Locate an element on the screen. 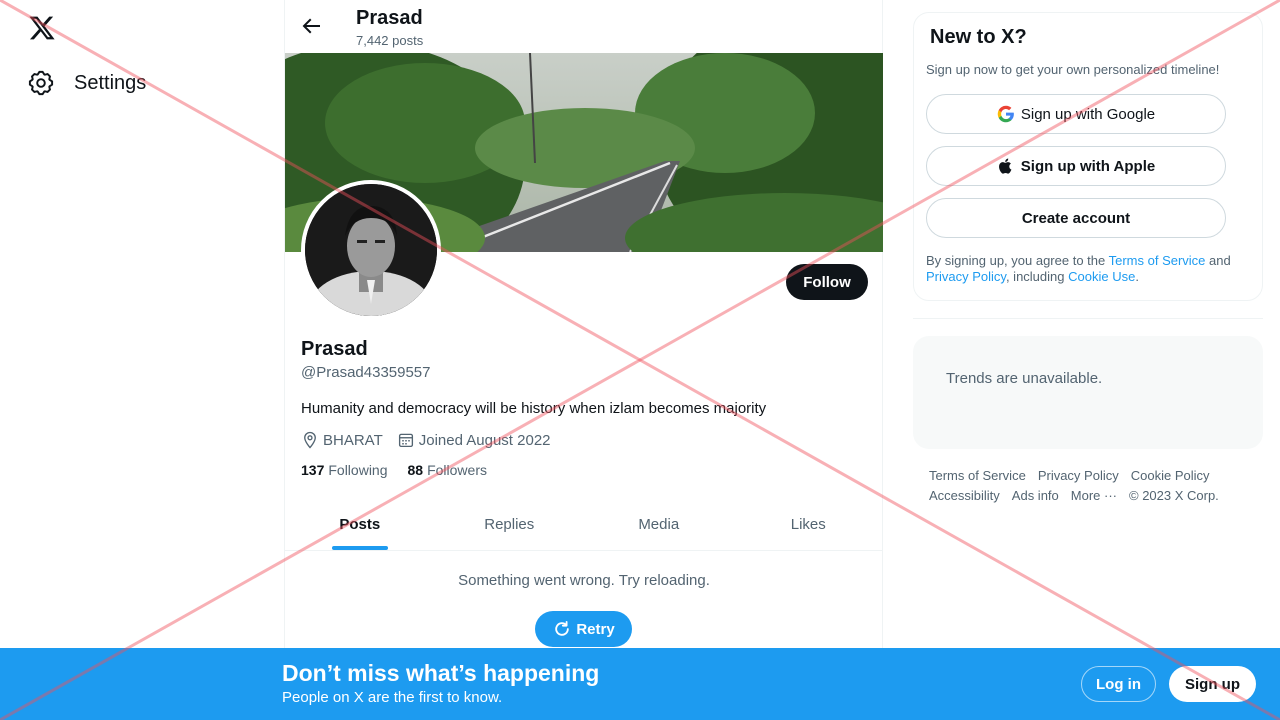  profile-name: Prasad is located at coordinates (334, 349).